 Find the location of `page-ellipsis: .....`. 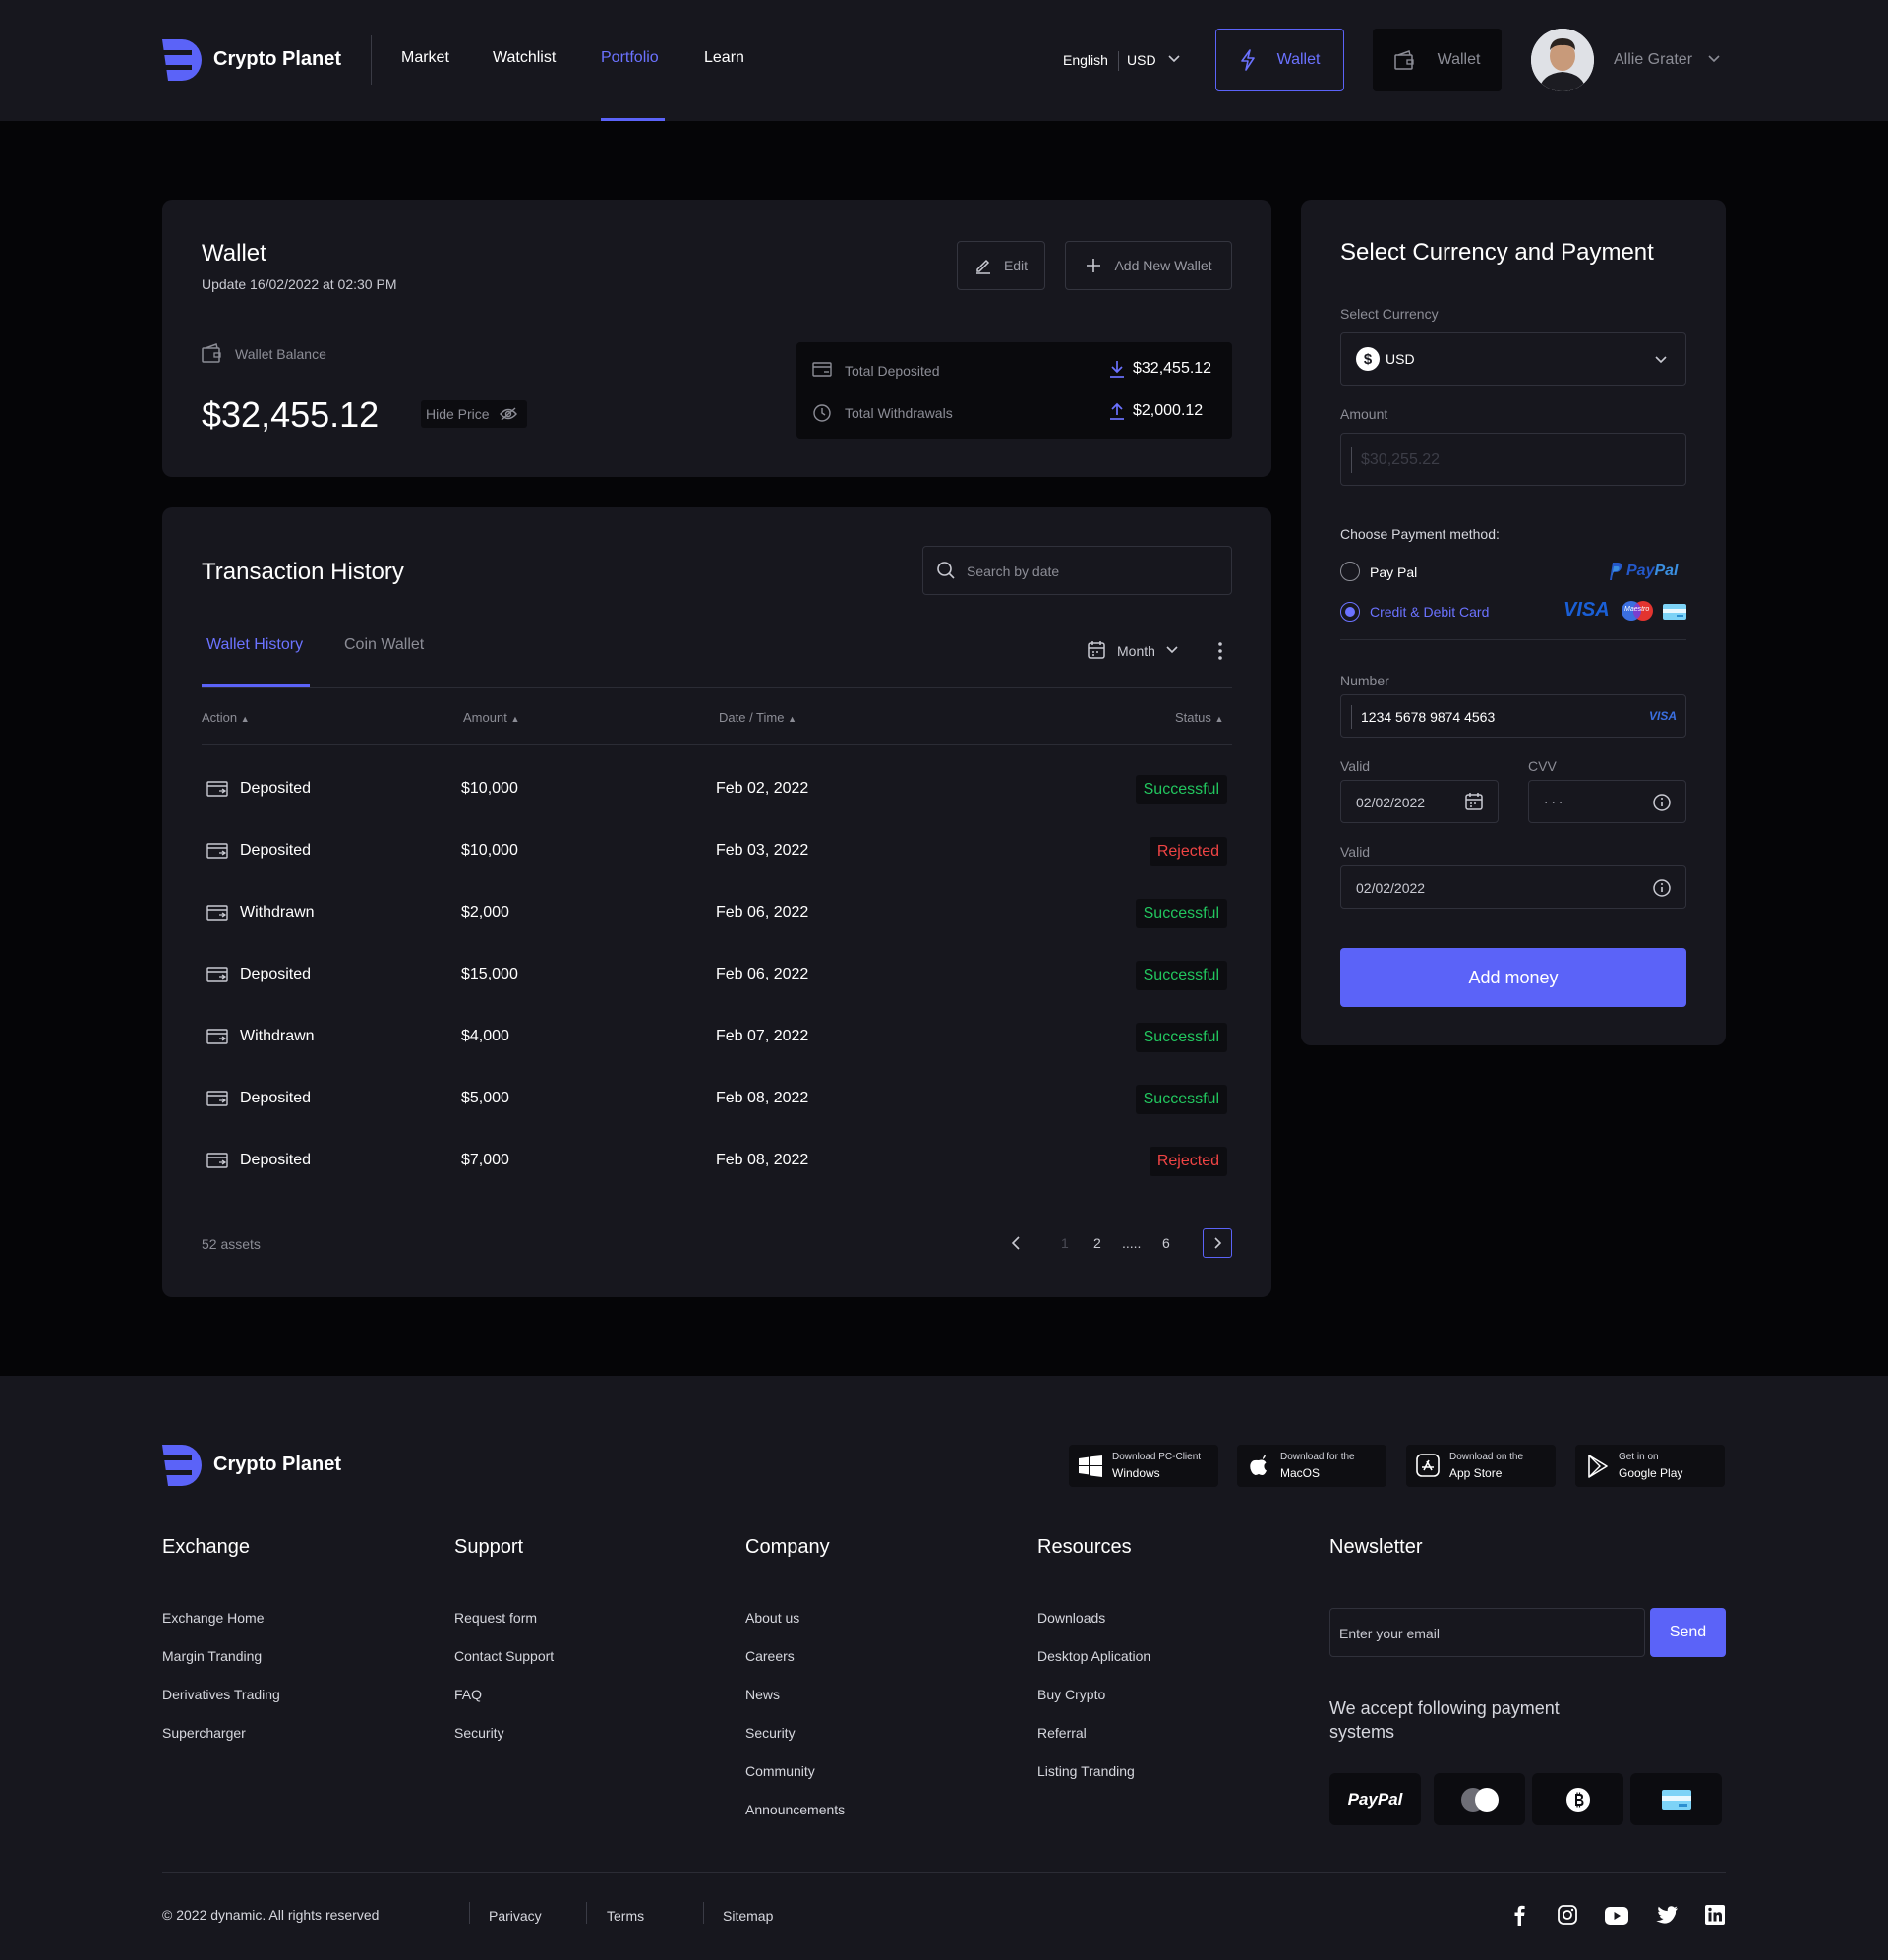

page-ellipsis: ..... is located at coordinates (1132, 1243).